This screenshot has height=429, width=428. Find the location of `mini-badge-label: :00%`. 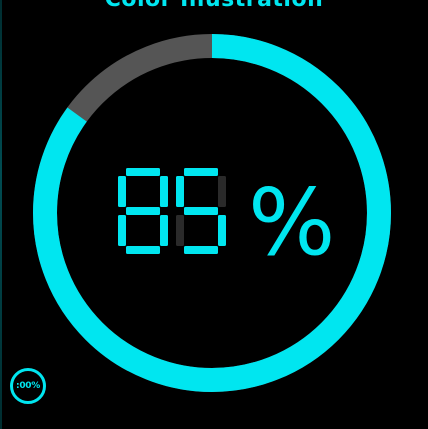

mini-badge-label: :00% is located at coordinates (28, 386).